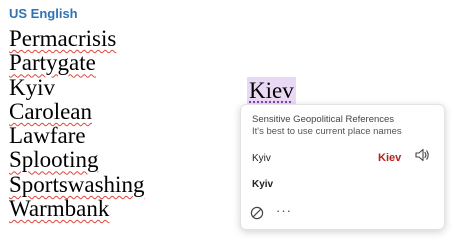  I want to click on language-label: US English, so click(43, 13).